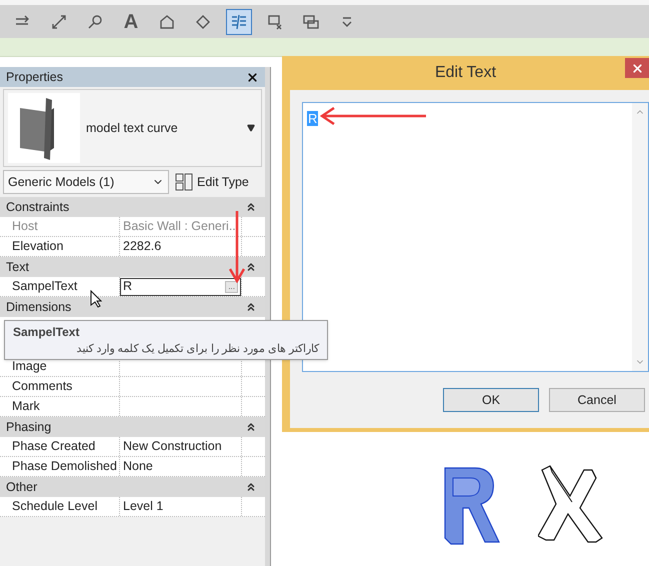  I want to click on group-label: Text, so click(17, 267).